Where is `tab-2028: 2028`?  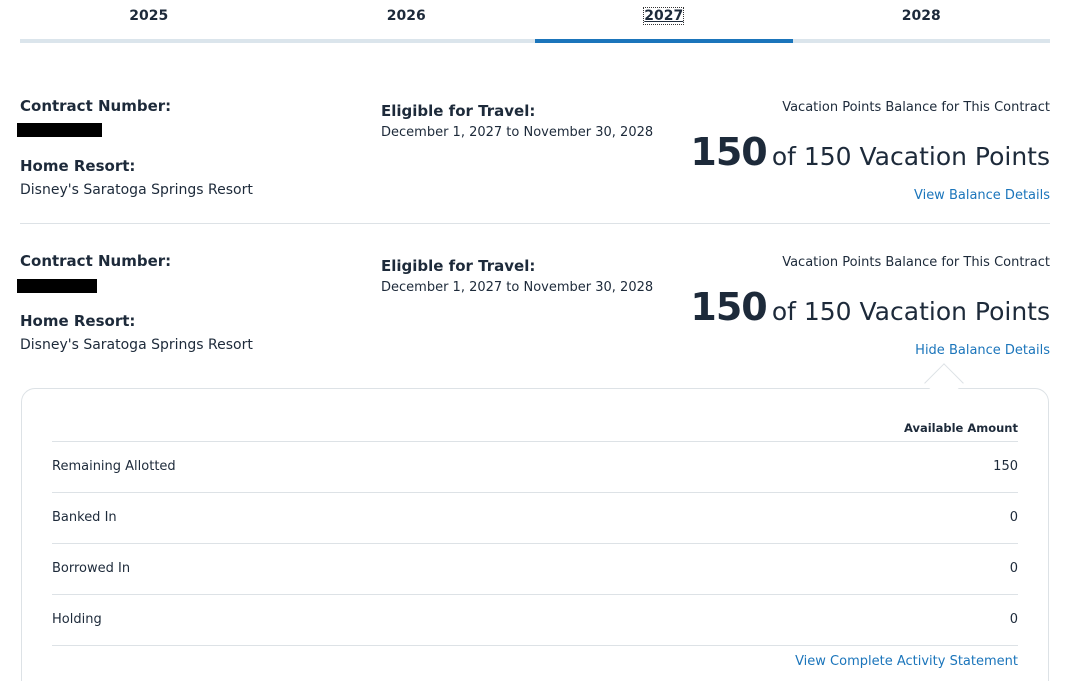 tab-2028: 2028 is located at coordinates (922, 22).